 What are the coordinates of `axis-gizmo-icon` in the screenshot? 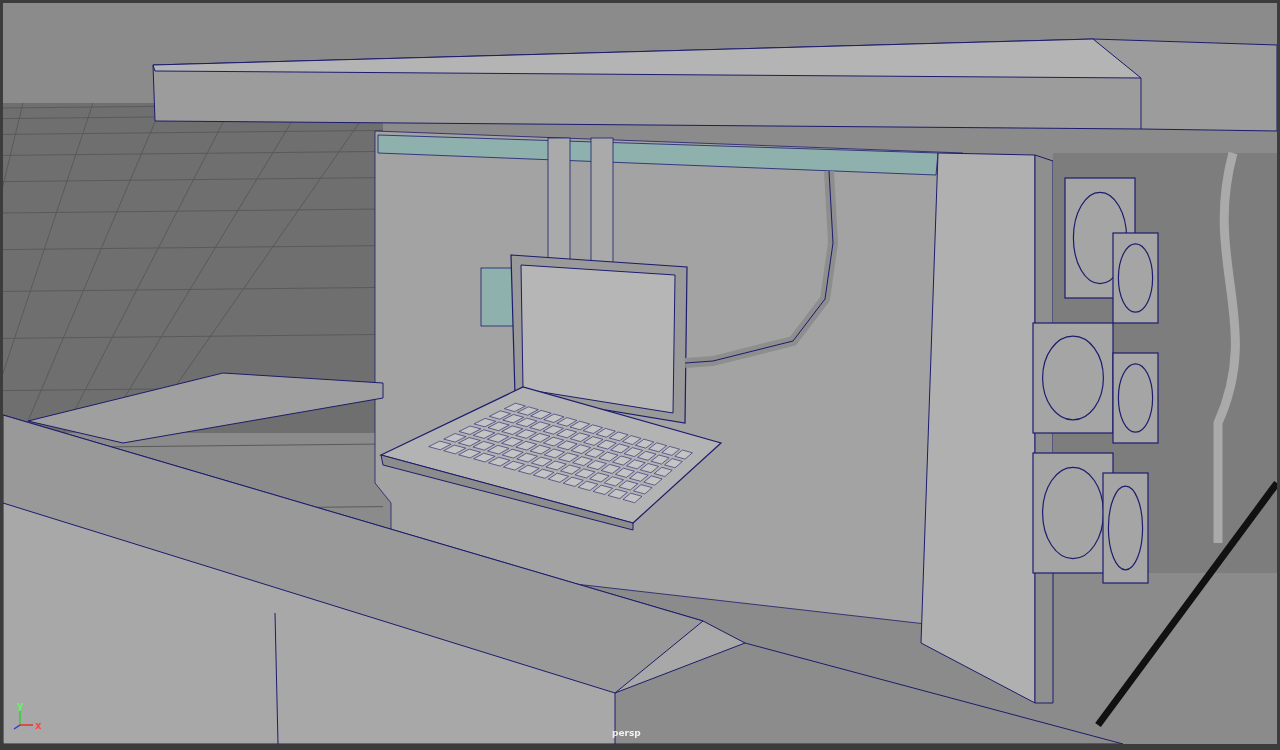 It's located at (23, 720).